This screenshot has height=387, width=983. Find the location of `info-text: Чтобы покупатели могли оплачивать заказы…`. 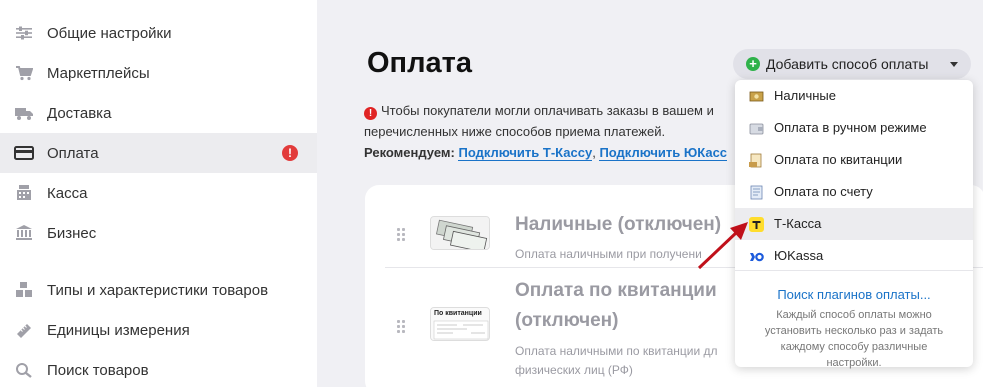

info-text: Чтобы покупатели могли оплачивать заказы… is located at coordinates (547, 110).